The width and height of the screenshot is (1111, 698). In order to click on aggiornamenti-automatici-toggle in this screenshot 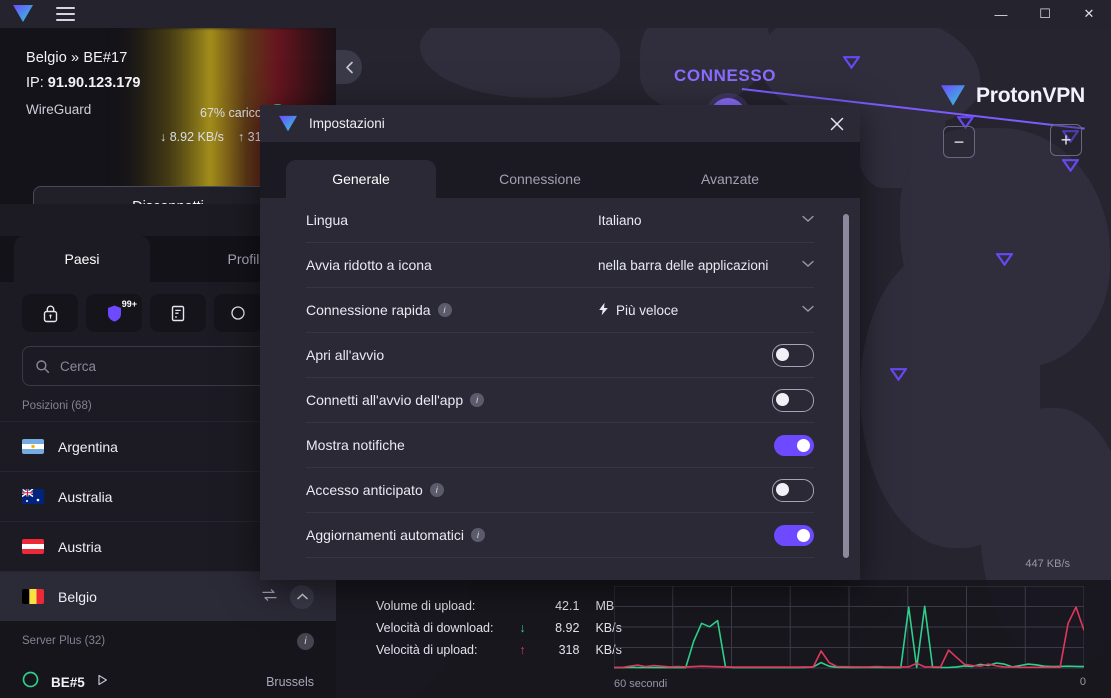, I will do `click(794, 535)`.